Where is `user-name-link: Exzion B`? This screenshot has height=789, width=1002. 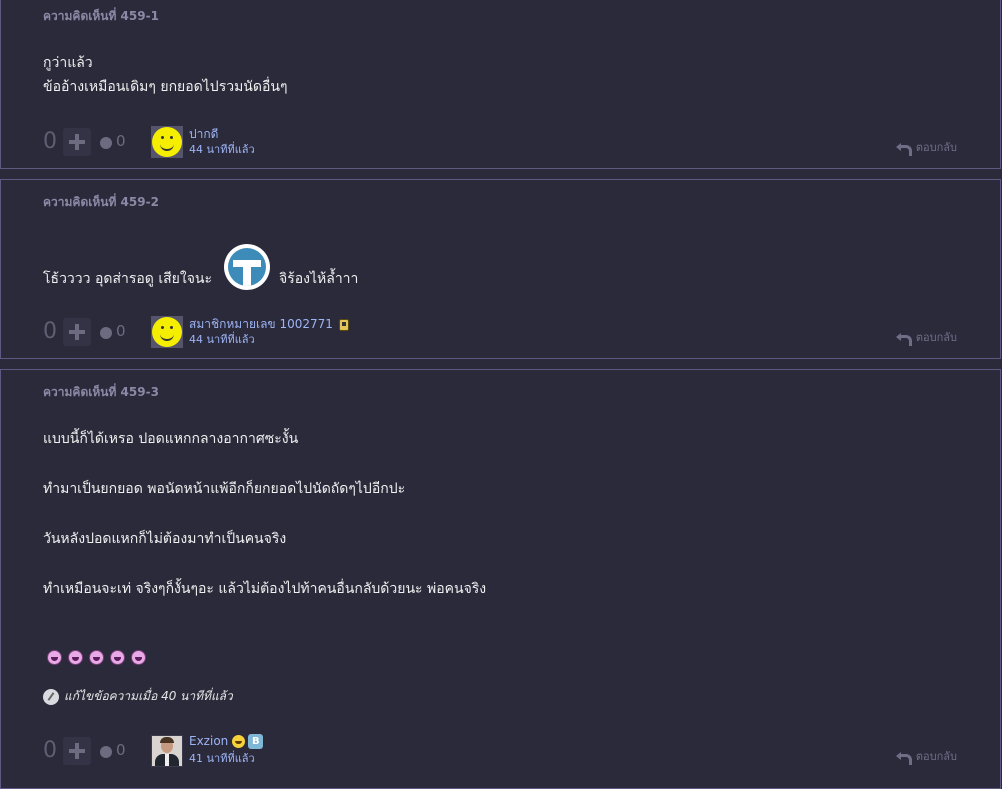
user-name-link: Exzion B is located at coordinates (226, 741).